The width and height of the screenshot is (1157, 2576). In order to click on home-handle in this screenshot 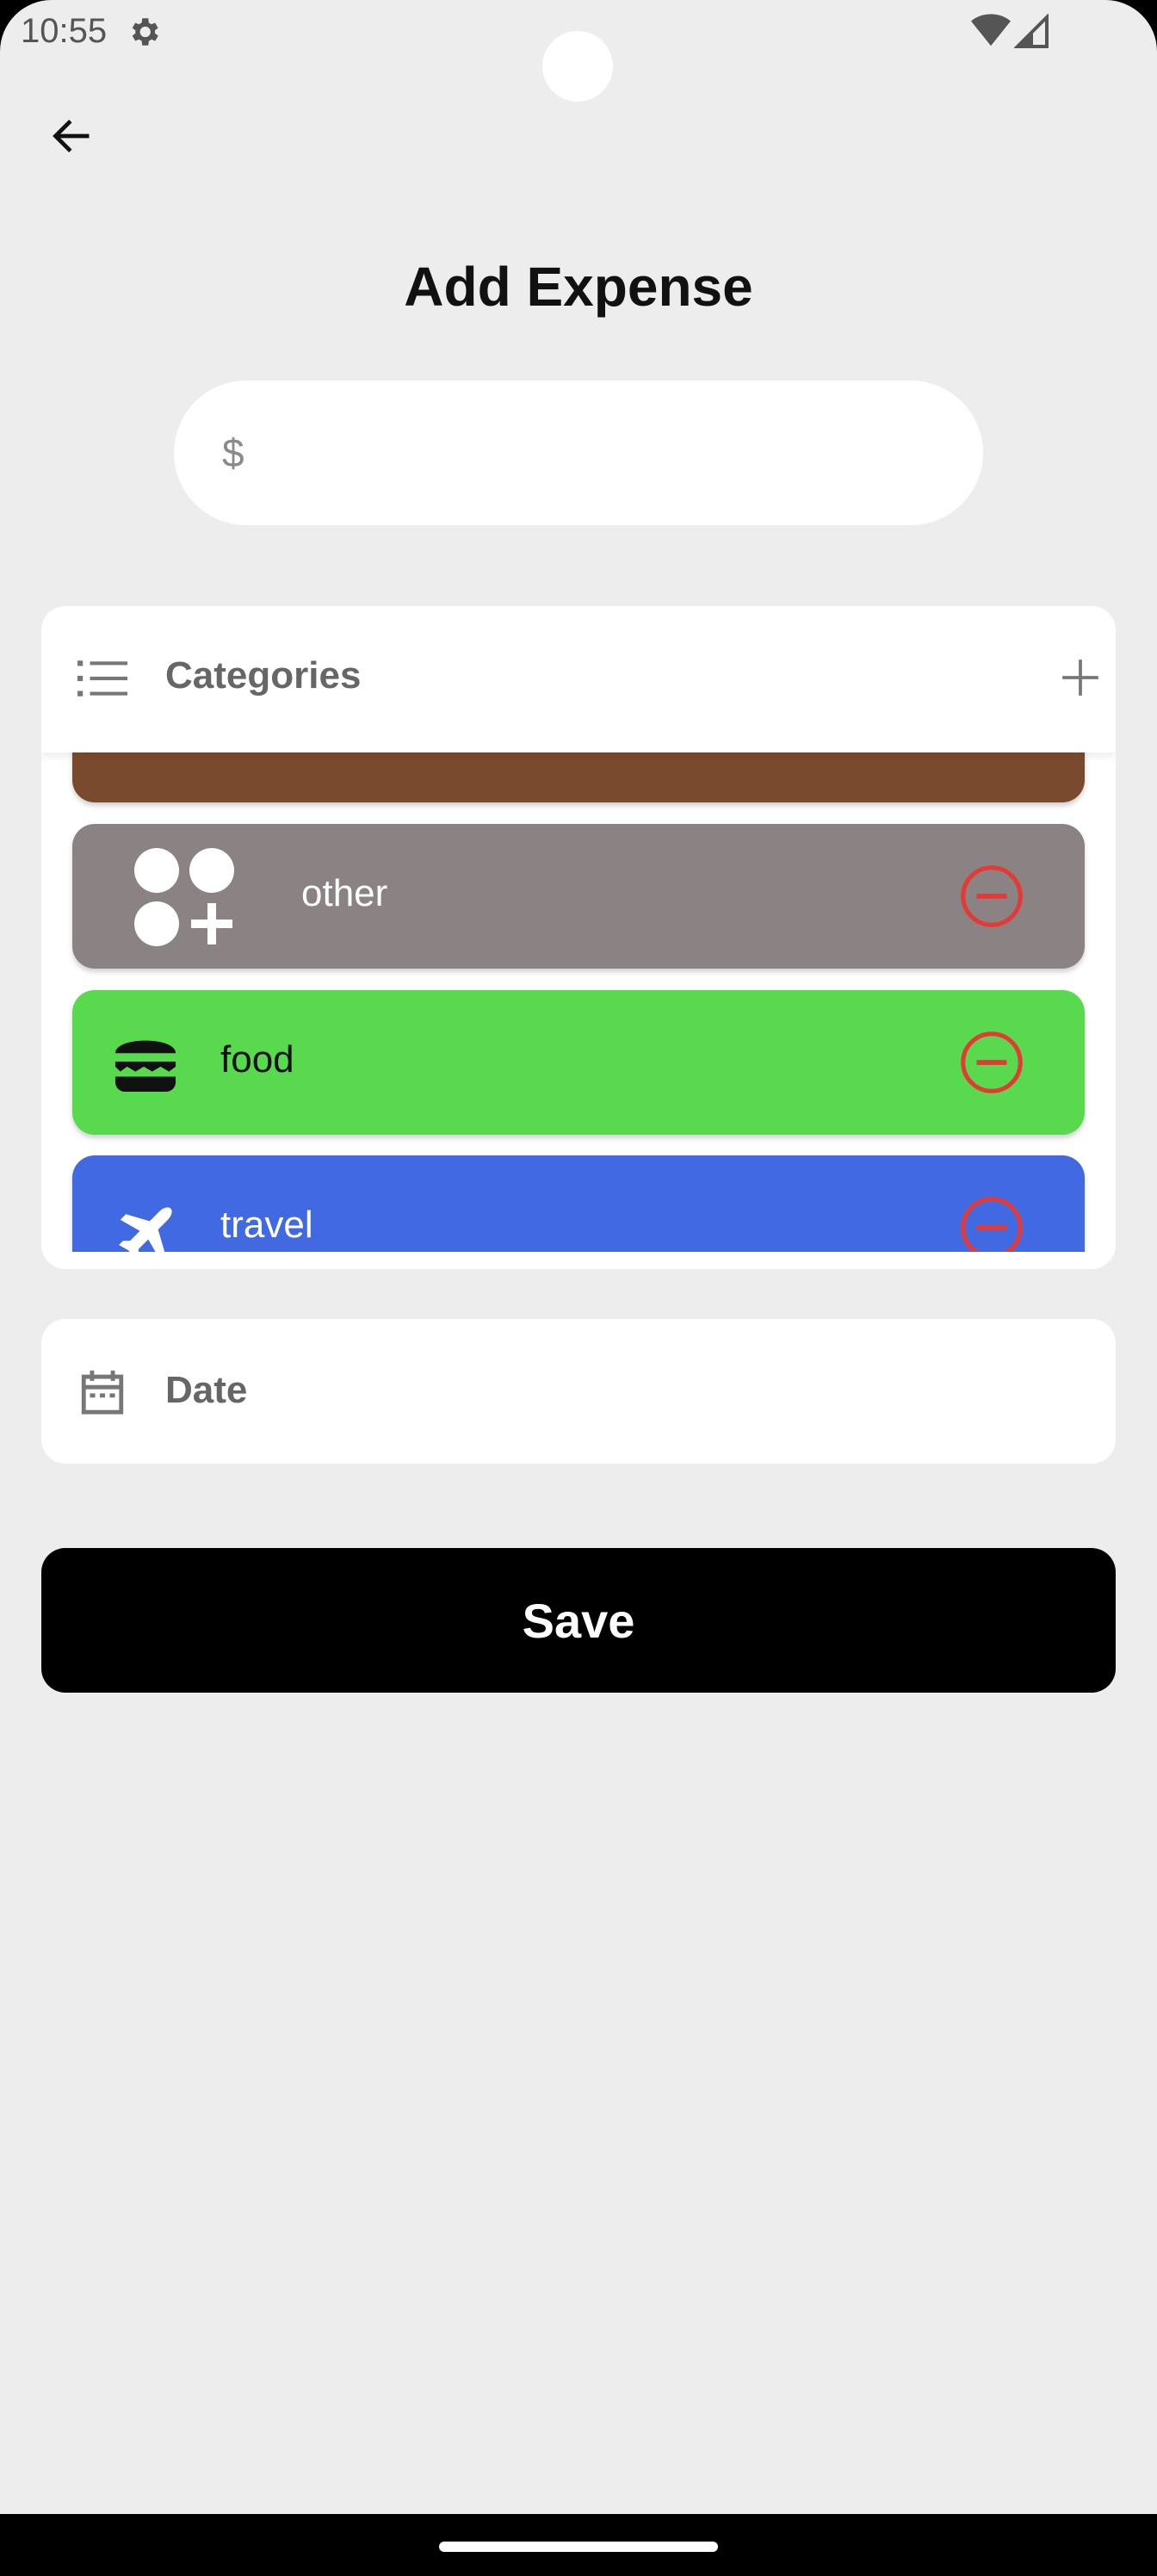, I will do `click(579, 2547)`.